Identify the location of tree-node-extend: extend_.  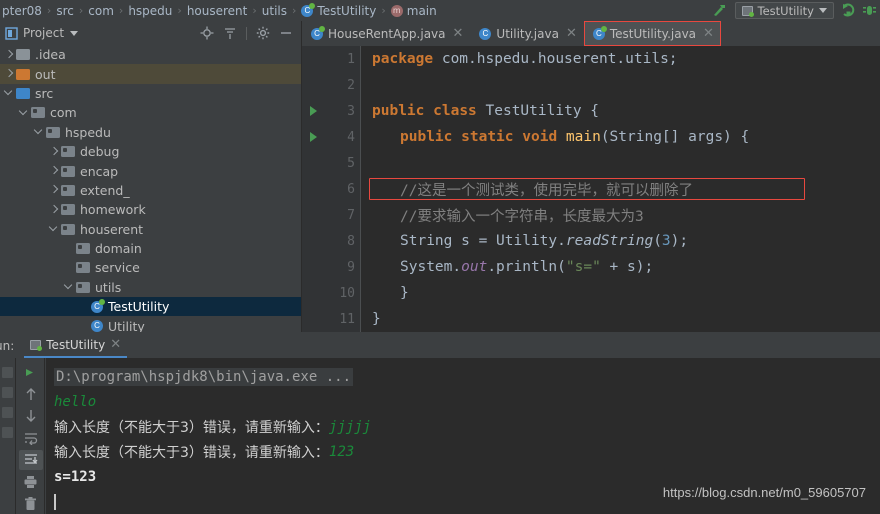
(150, 190).